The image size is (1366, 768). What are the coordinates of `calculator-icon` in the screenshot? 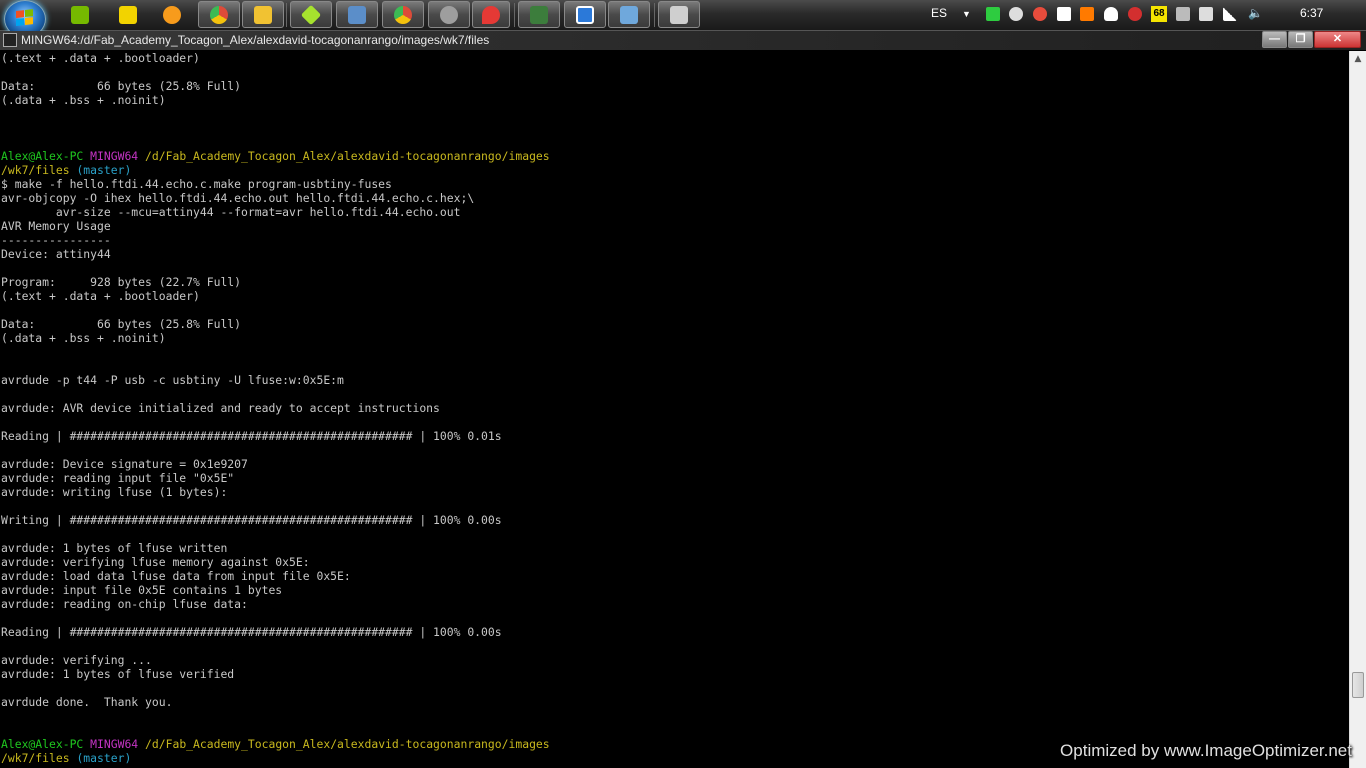 It's located at (679, 14).